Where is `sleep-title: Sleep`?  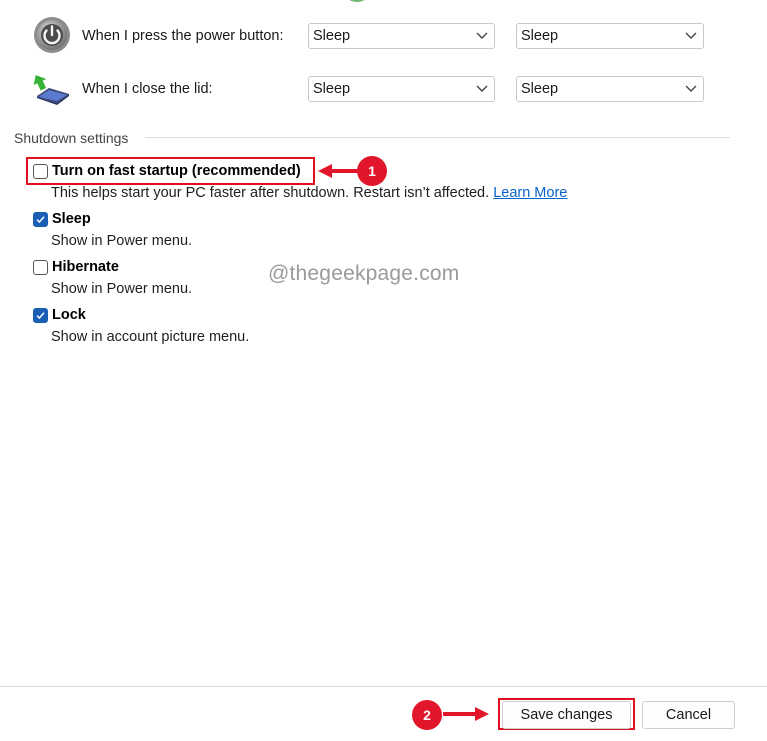 sleep-title: Sleep is located at coordinates (71, 219).